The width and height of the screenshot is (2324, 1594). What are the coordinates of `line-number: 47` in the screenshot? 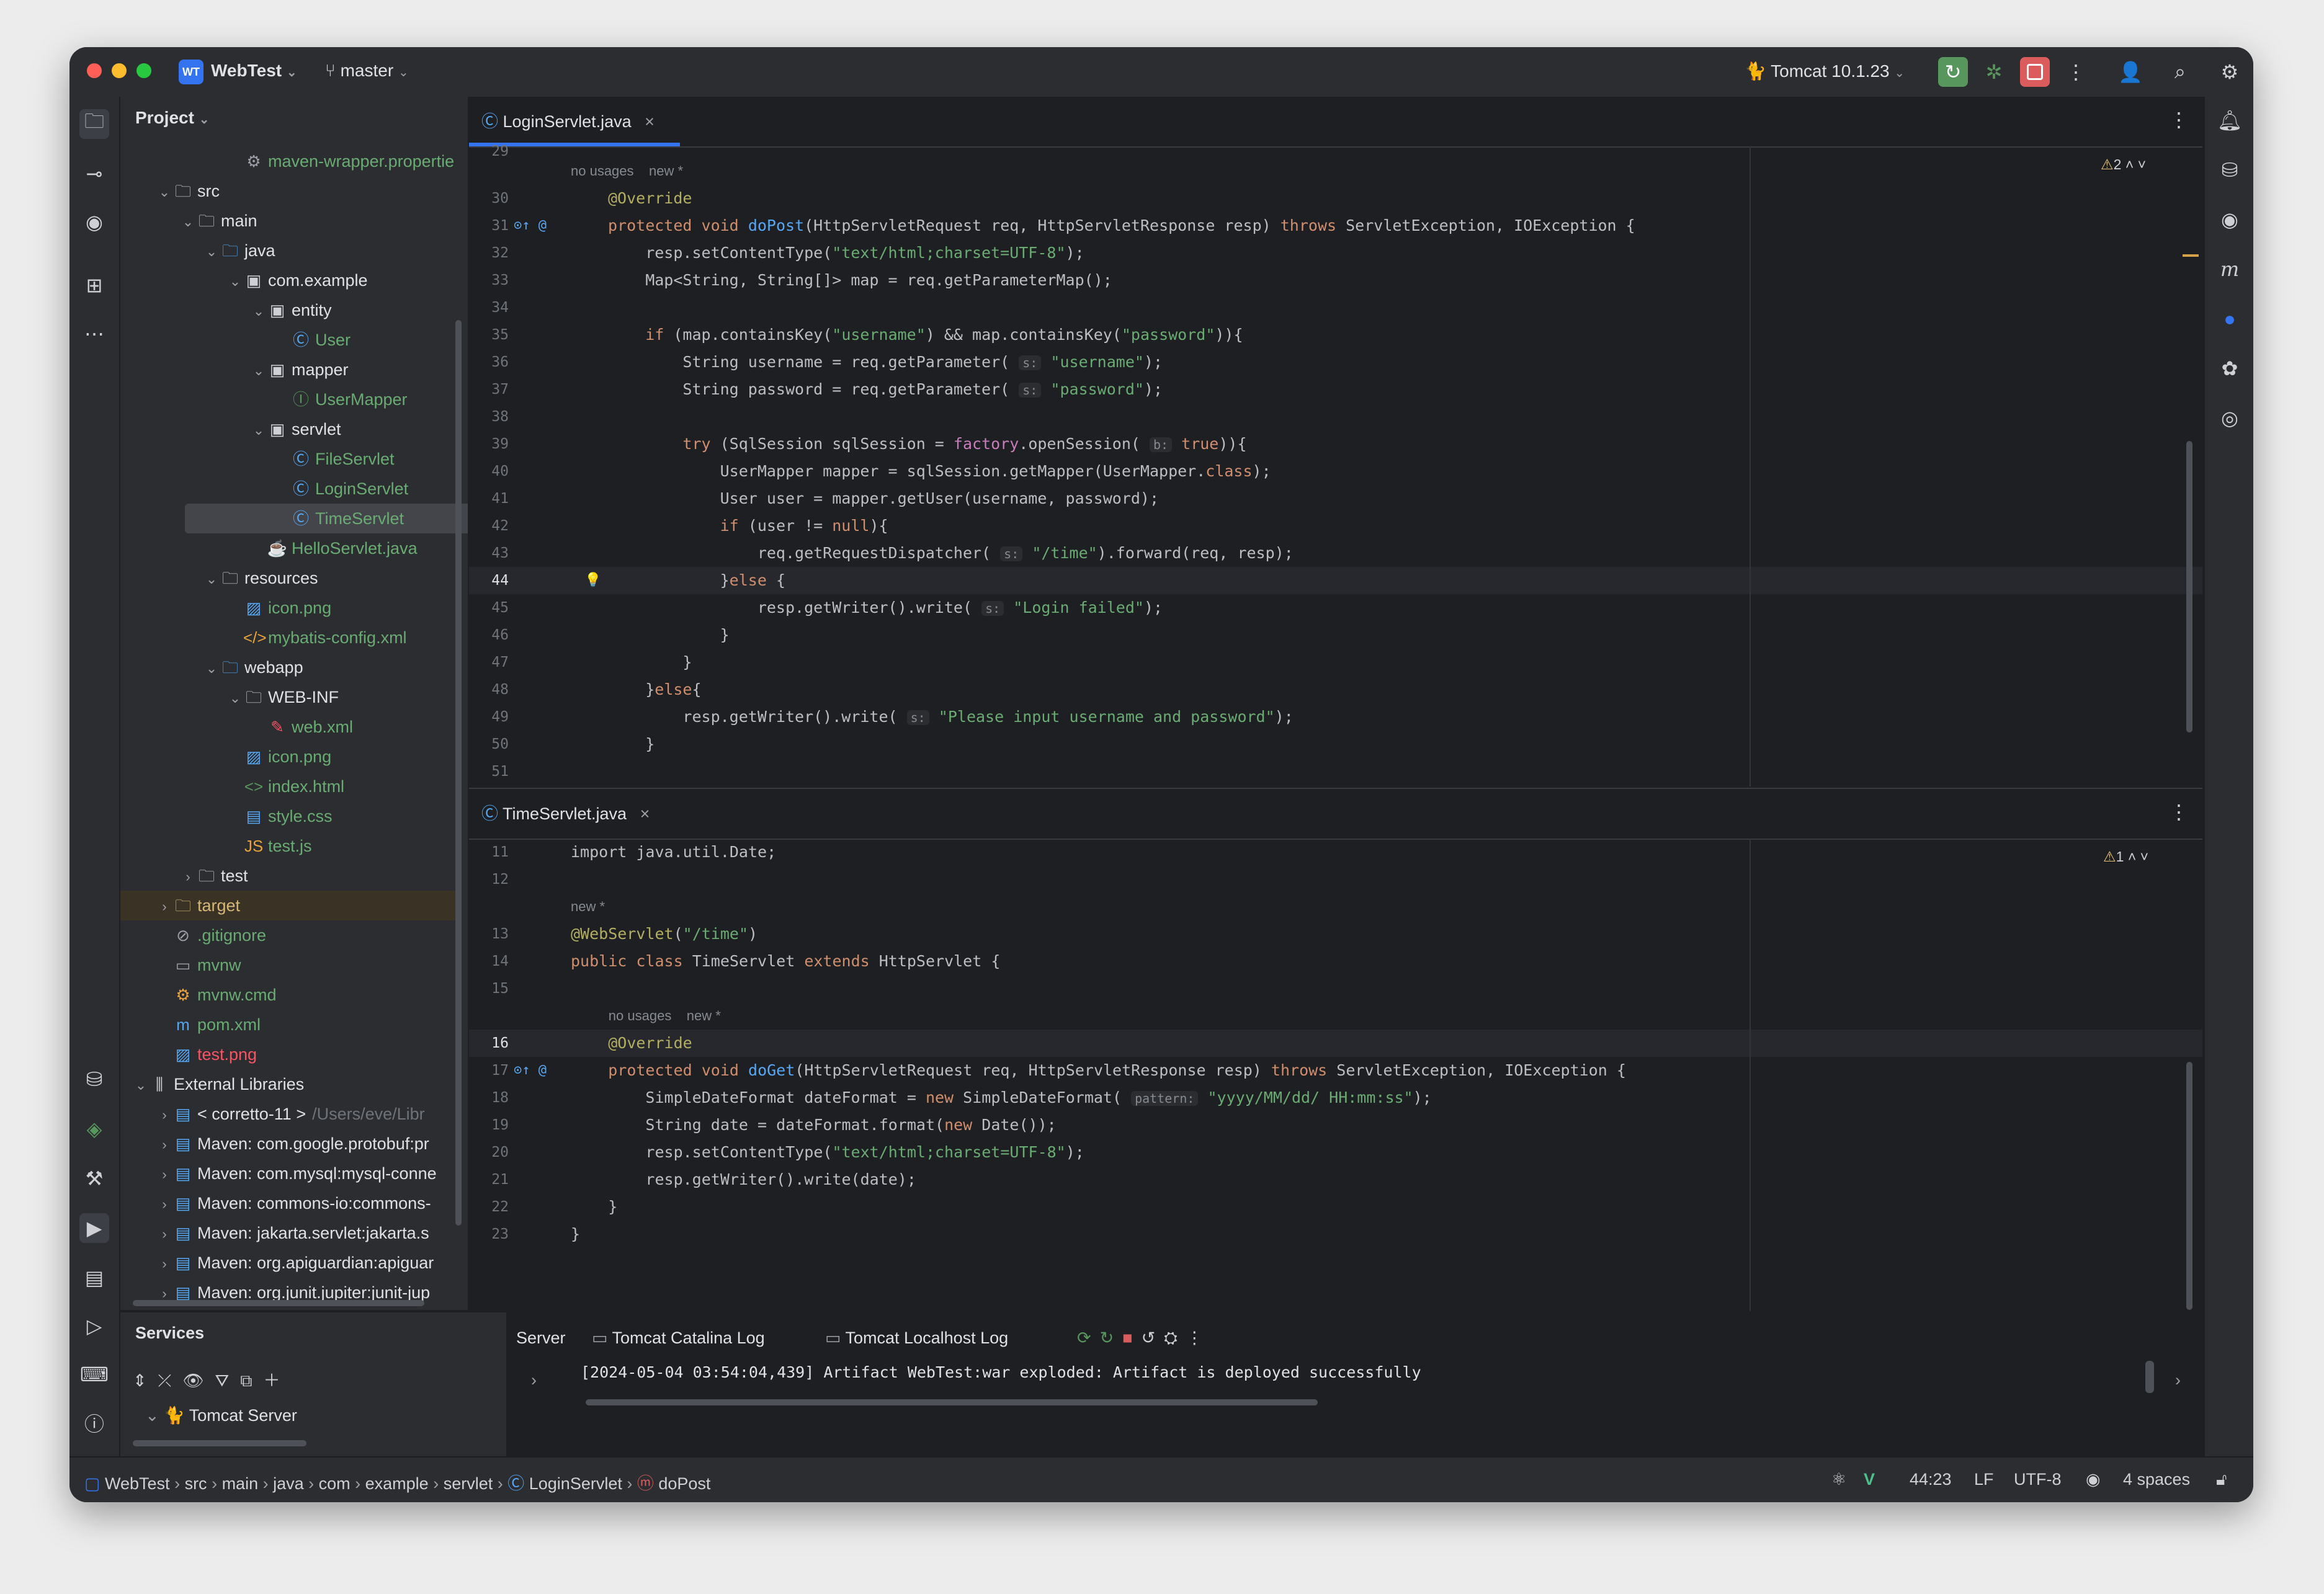 It's located at (489, 663).